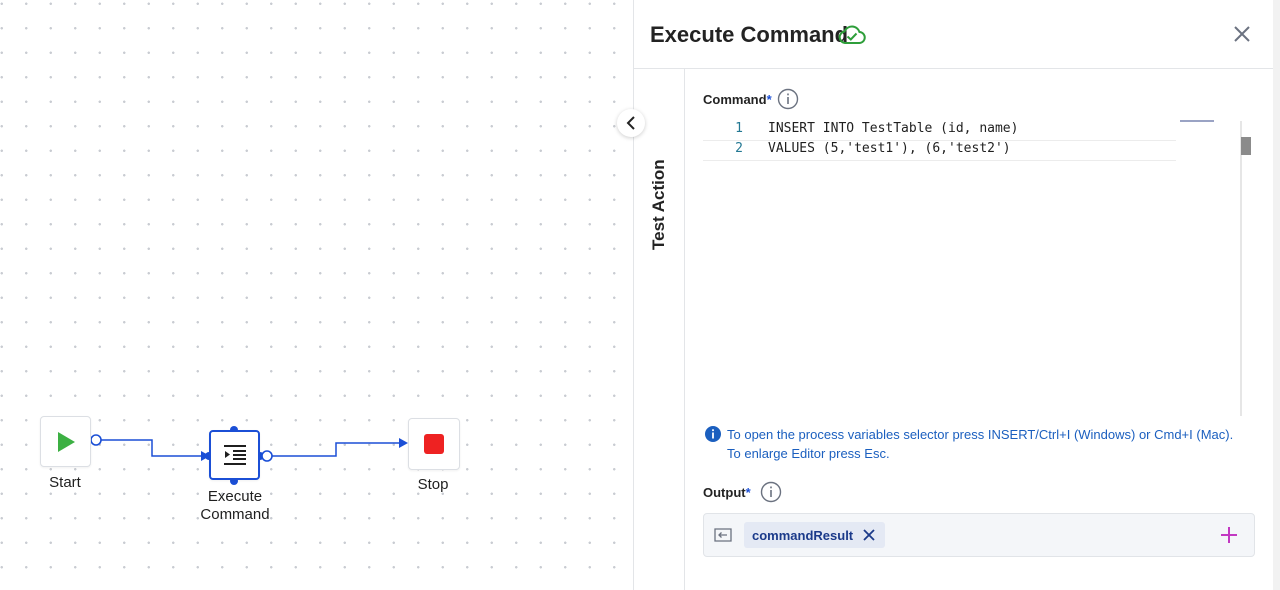  What do you see at coordinates (235, 514) in the screenshot?
I see `exec-label-line2: Command` at bounding box center [235, 514].